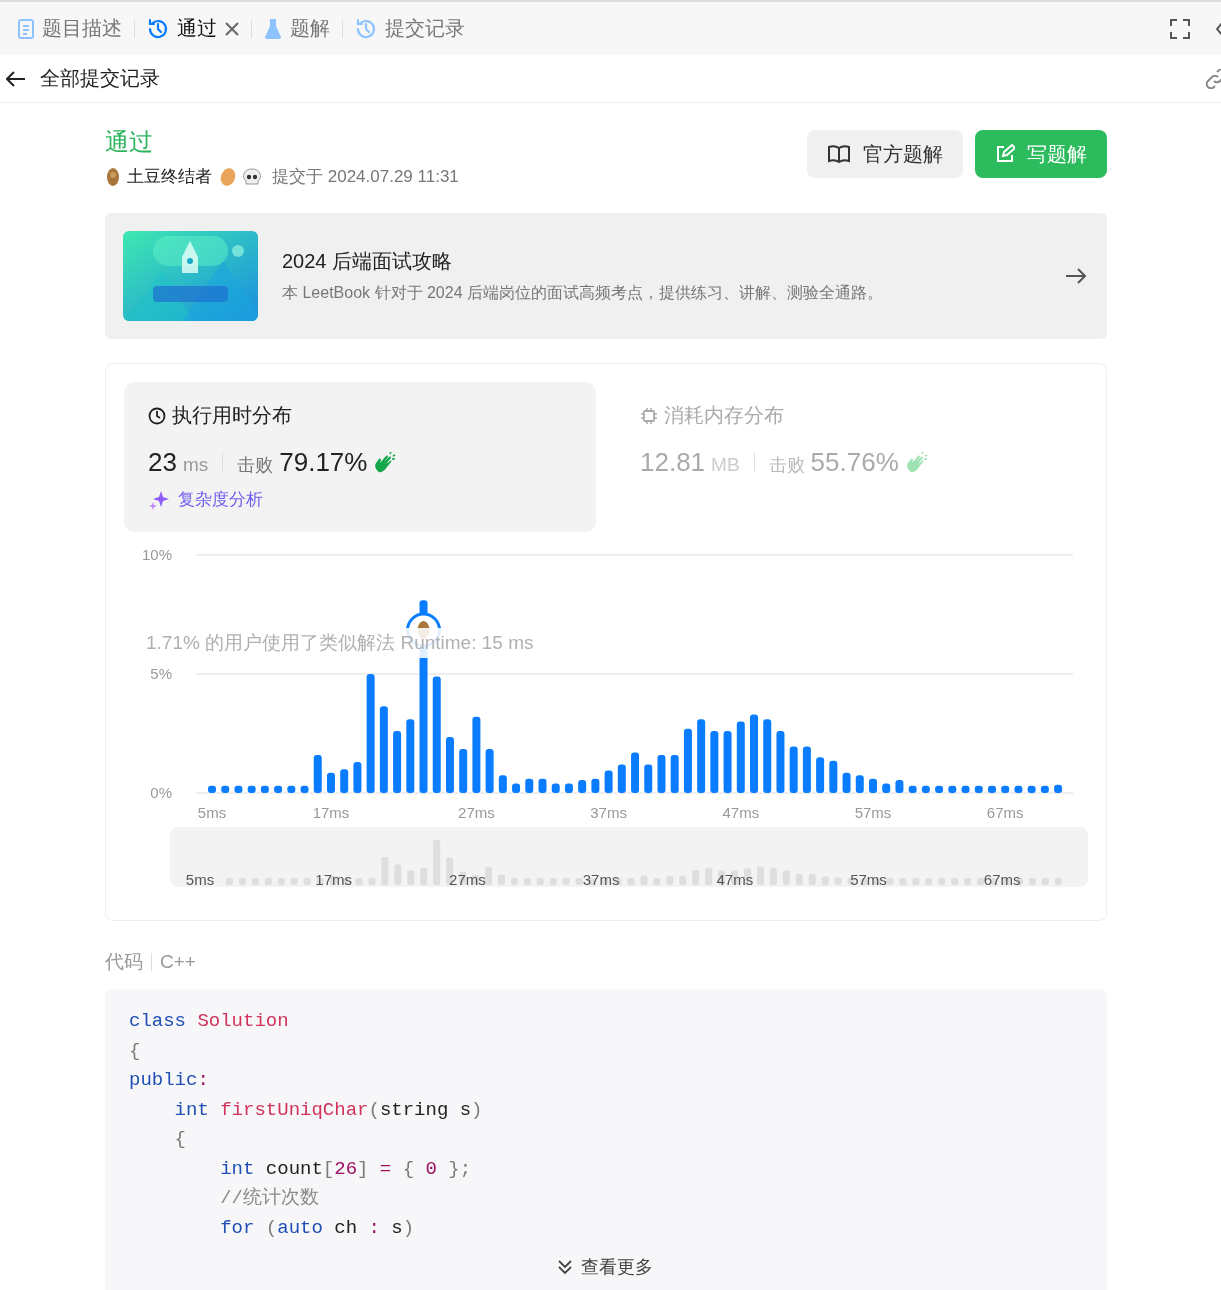 This screenshot has width=1221, height=1290. Describe the element at coordinates (205, 499) in the screenshot. I see `complexity-analysis-link: 复杂度分析` at that location.